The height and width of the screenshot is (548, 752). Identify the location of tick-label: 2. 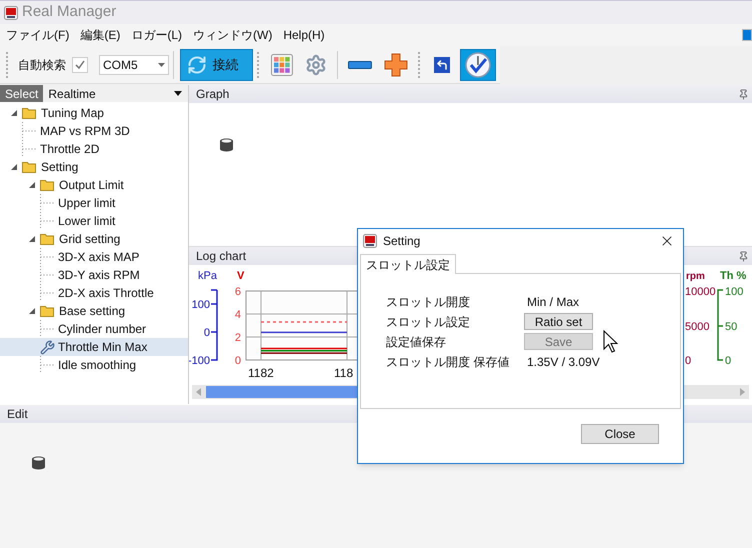
(237, 338).